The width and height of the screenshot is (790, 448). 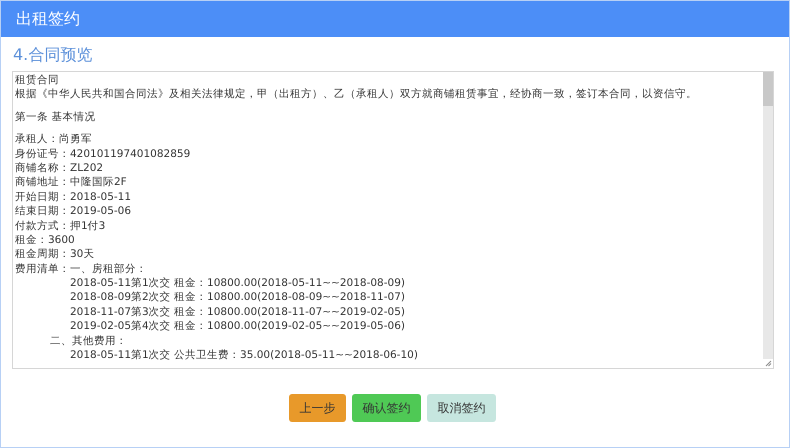 I want to click on fee-item: 2018-05-11第1次交 公共卫生费：35.00(2018-05-11~~2018-06-10), so click(x=244, y=355).